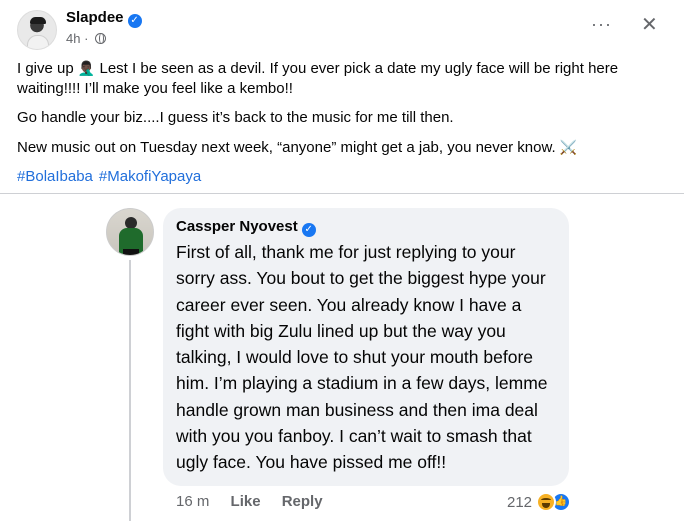 The height and width of the screenshot is (521, 684). What do you see at coordinates (38, 20) in the screenshot?
I see `avatar-cap` at bounding box center [38, 20].